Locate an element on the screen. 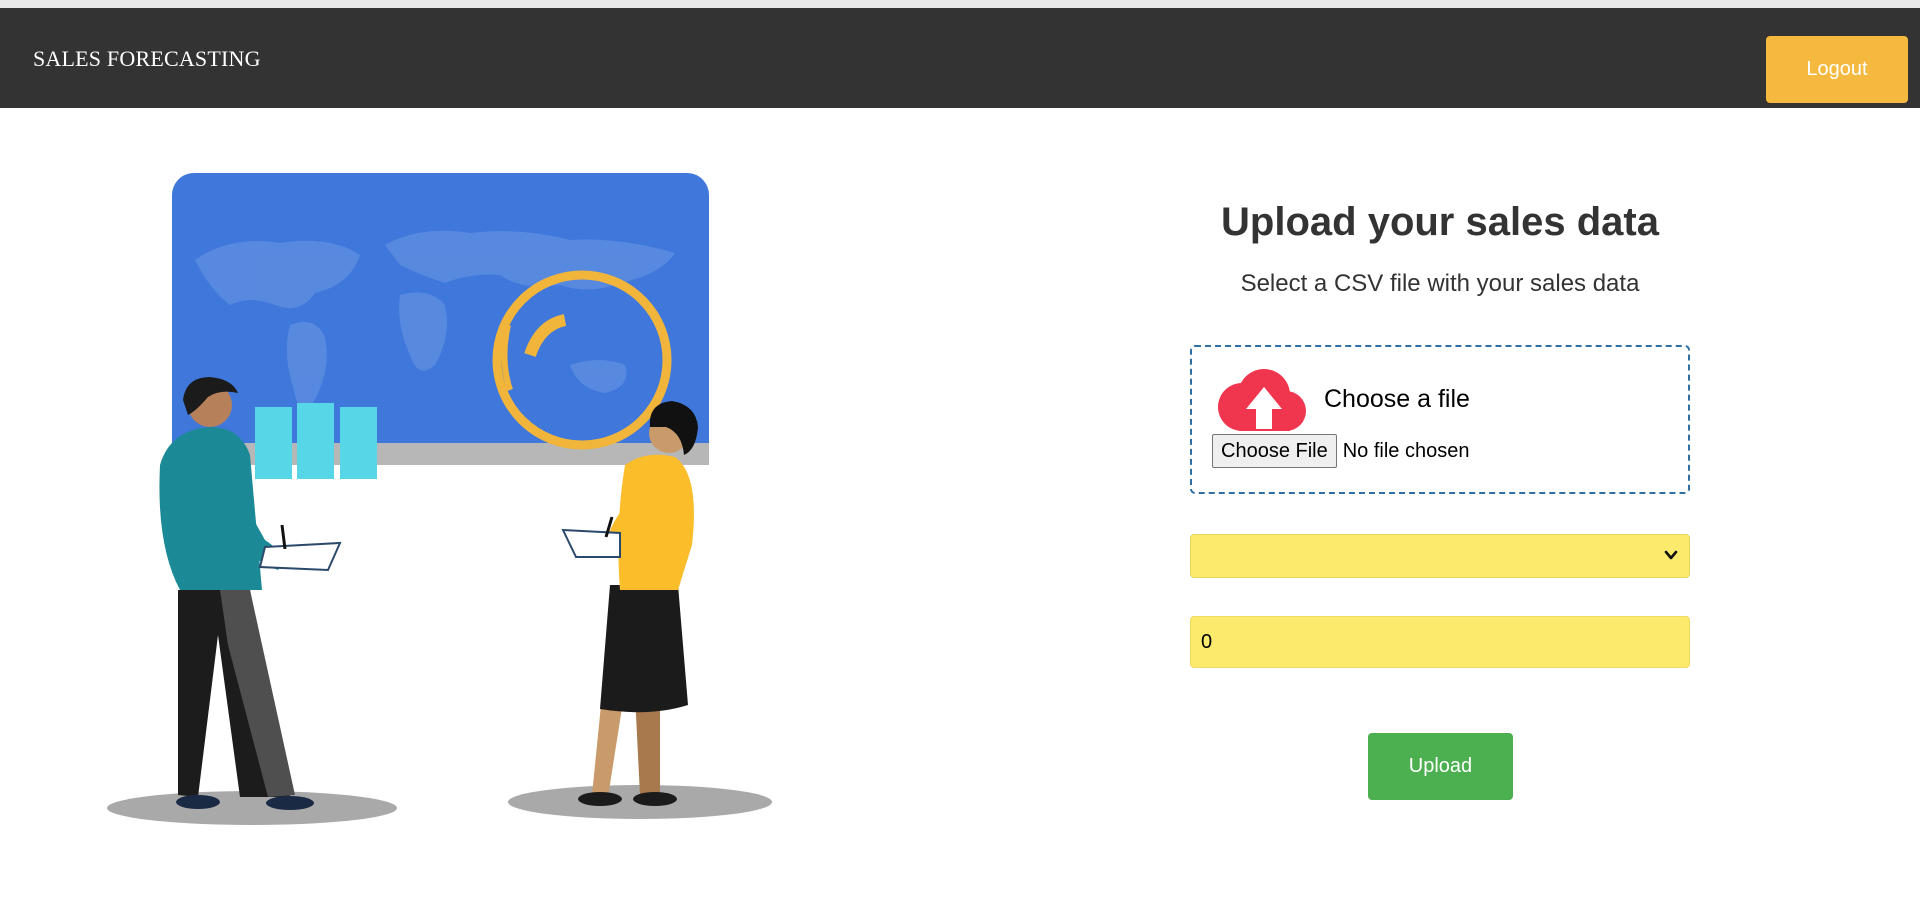 This screenshot has height=905, width=1920. choose-file-label: Choose a file is located at coordinates (1397, 399).